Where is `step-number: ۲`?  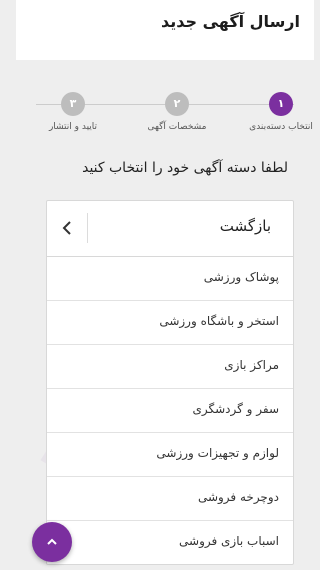 step-number: ۲ is located at coordinates (177, 104).